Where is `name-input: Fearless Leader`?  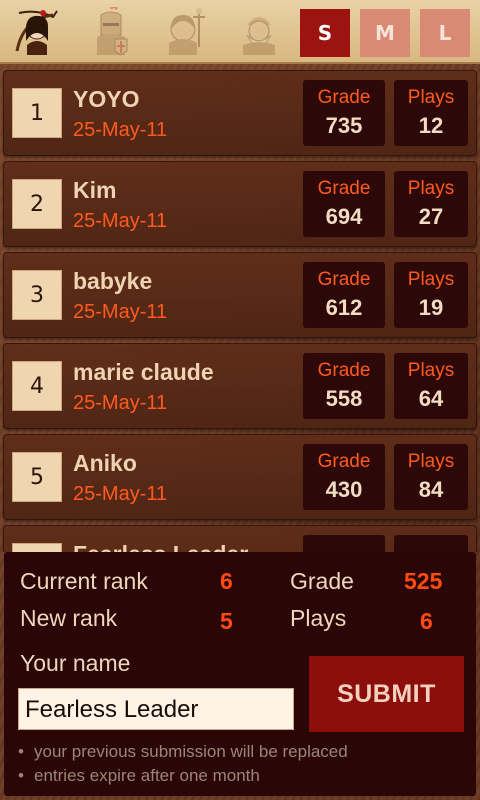 name-input: Fearless Leader is located at coordinates (156, 709).